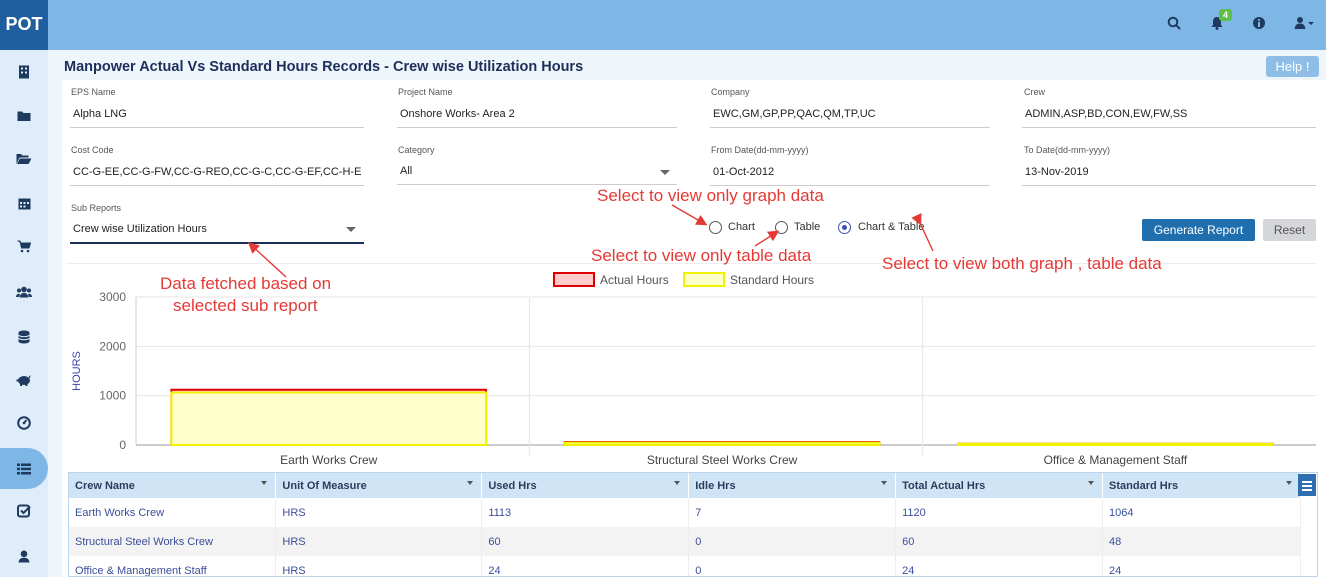 This screenshot has width=1326, height=577. What do you see at coordinates (944, 485) in the screenshot?
I see `column-header-label: Total Actual Hrs` at bounding box center [944, 485].